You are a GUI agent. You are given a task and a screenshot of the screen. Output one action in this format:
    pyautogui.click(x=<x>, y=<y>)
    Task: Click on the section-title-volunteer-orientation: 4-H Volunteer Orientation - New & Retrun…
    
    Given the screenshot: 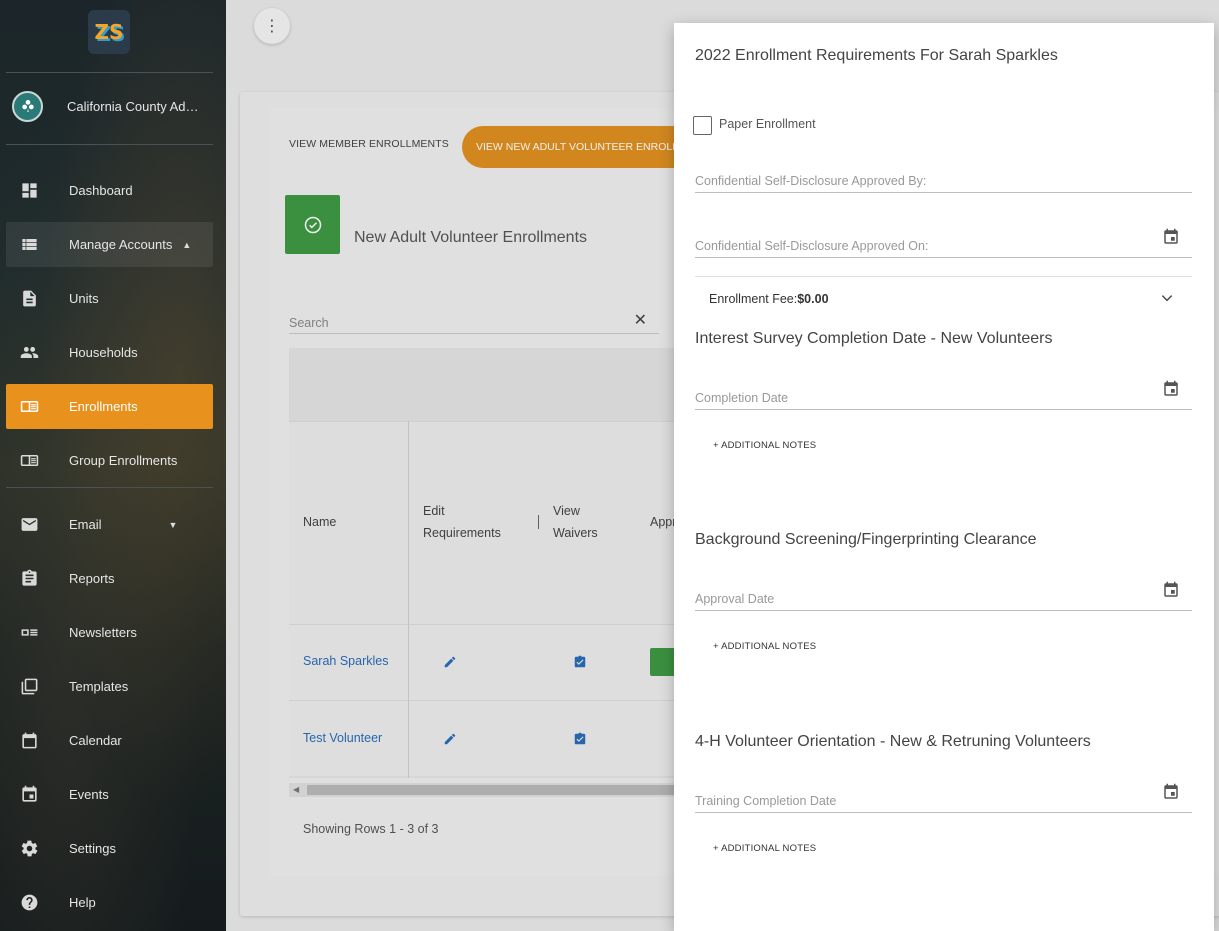 What is the action you would take?
    pyautogui.click(x=893, y=741)
    